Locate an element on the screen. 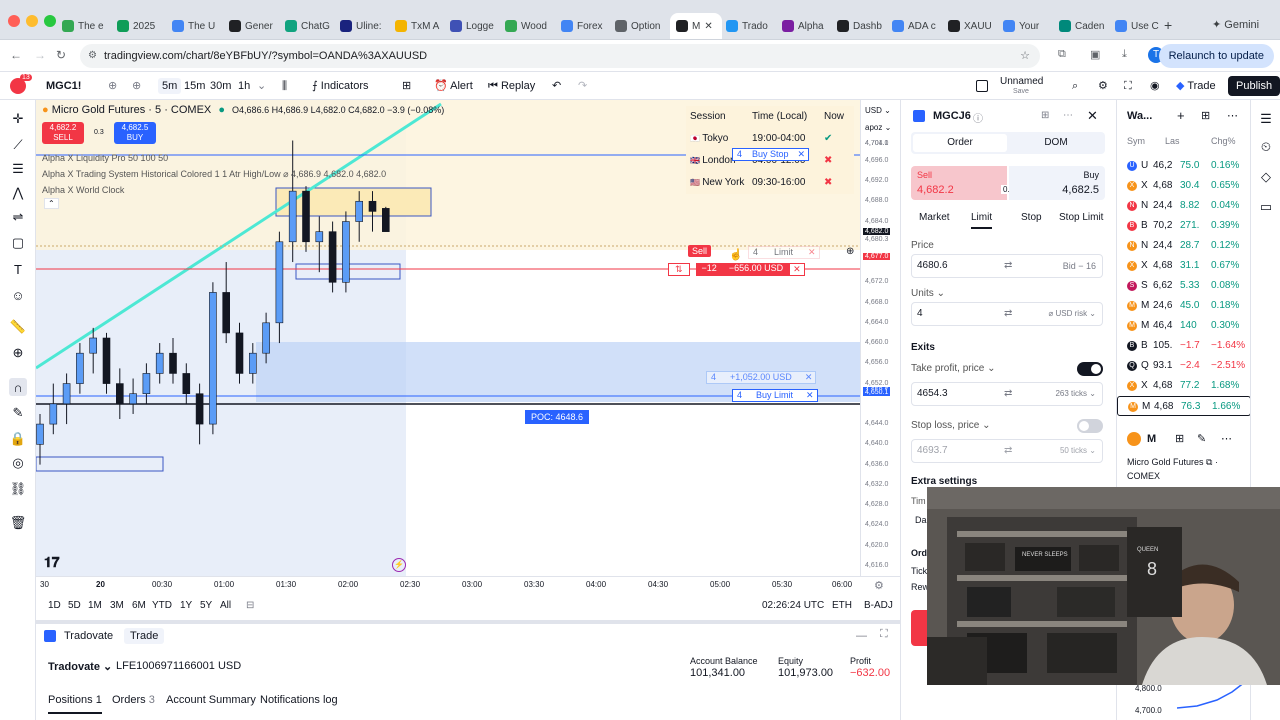 Image resolution: width=1280 pixels, height=720 pixels. interval-1h: 1h is located at coordinates (244, 86).